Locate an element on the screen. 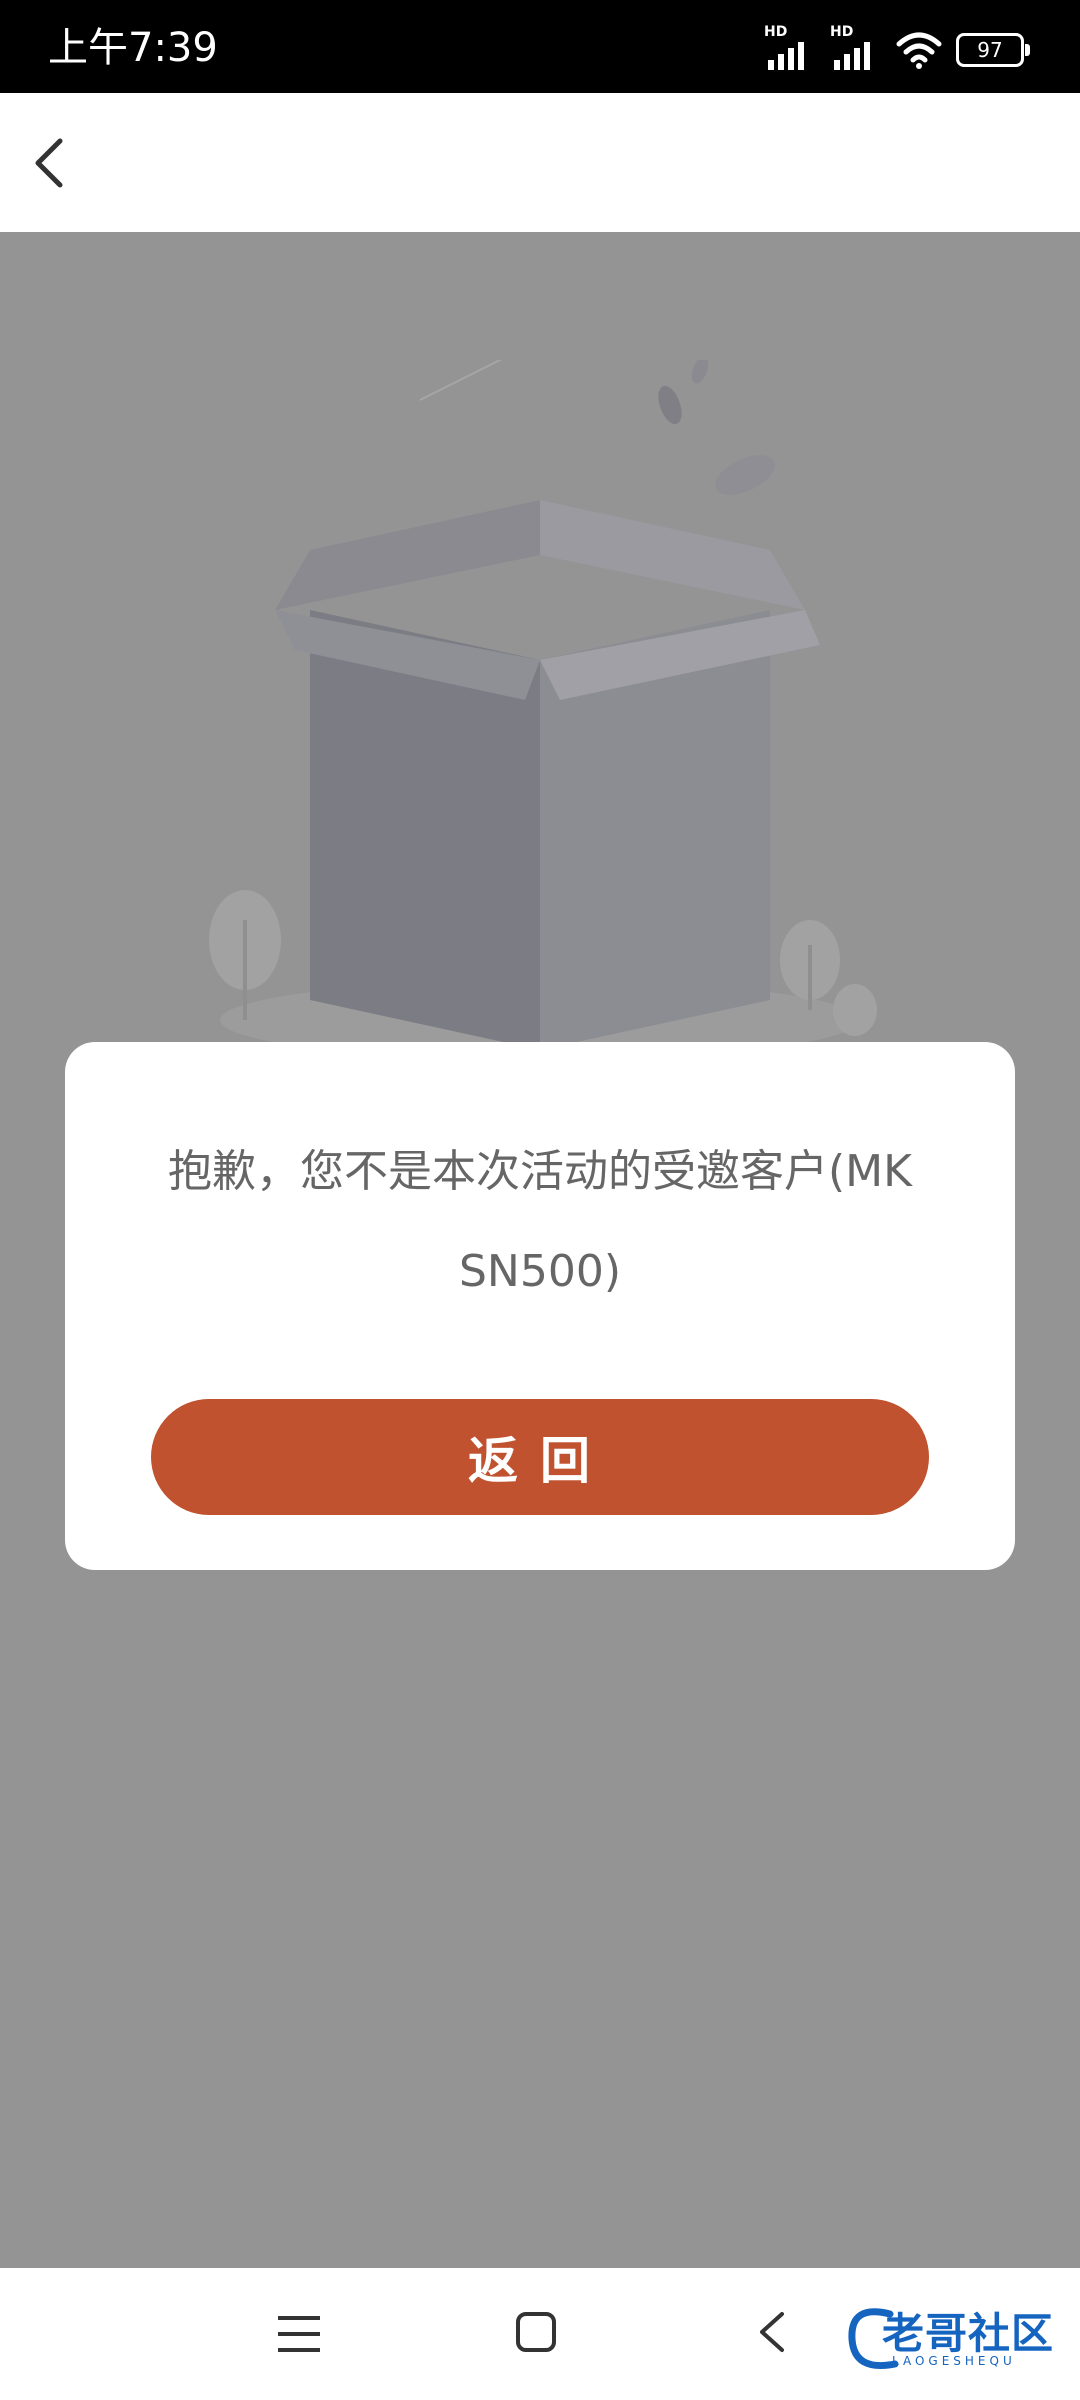  battery-icon: 97 is located at coordinates (993, 50).